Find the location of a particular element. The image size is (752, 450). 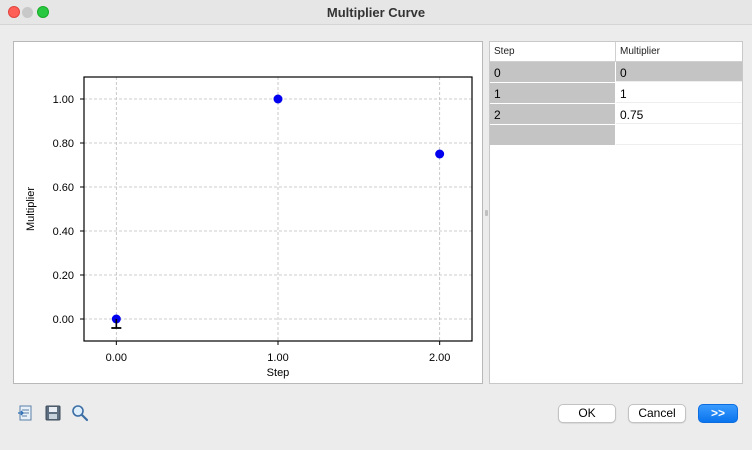

table-row: 0 0 is located at coordinates (616, 72).